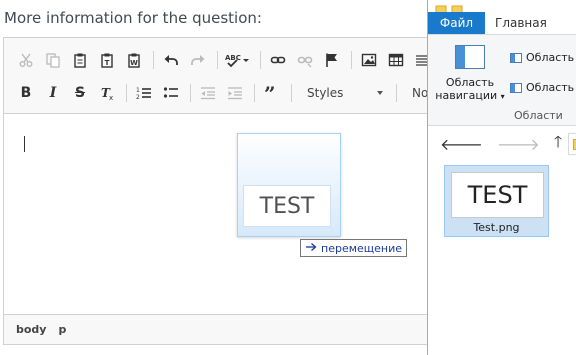  Describe the element at coordinates (278, 60) in the screenshot. I see `link-icon` at that location.